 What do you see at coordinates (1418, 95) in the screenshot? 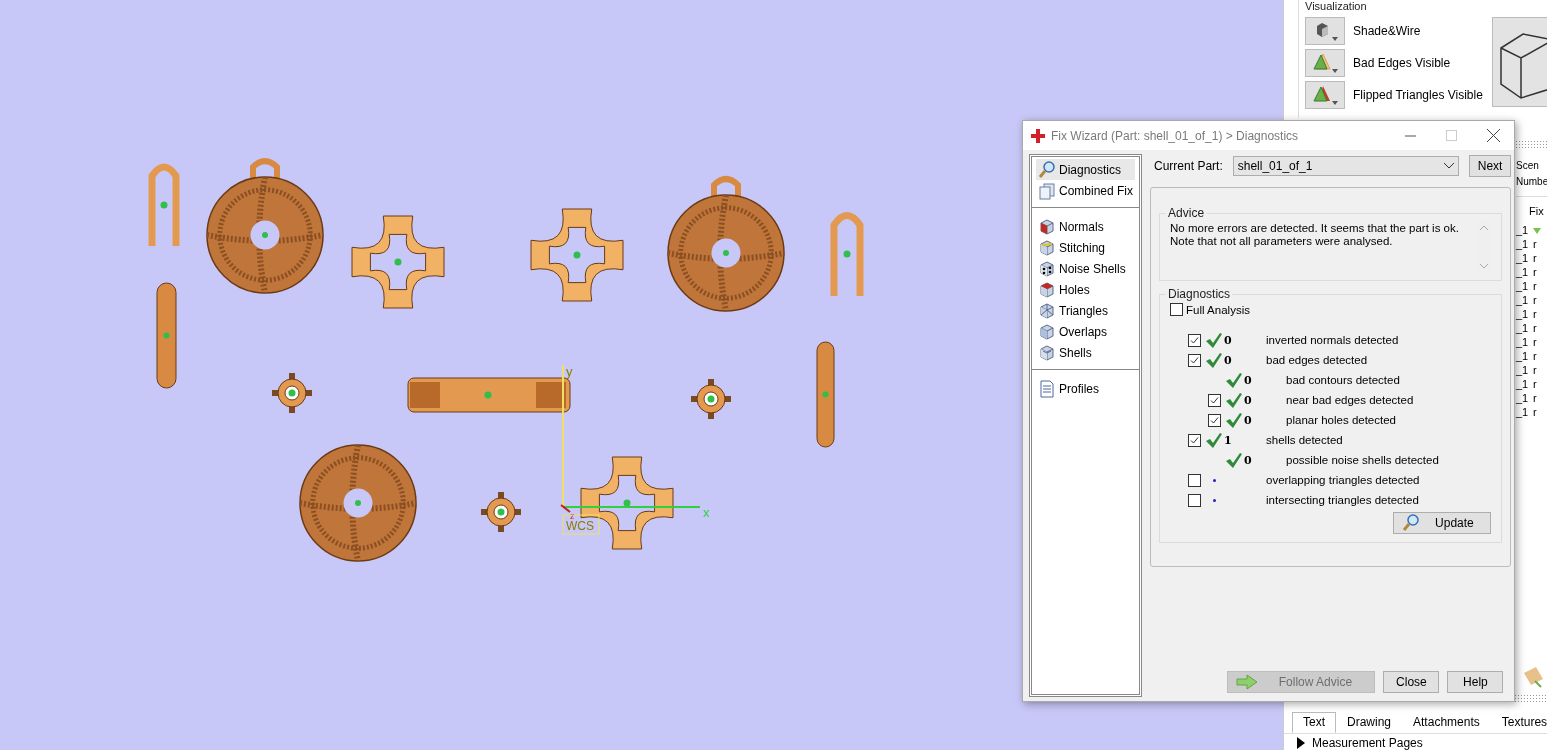
I see `mode-label: Flipped Triangles Visible` at bounding box center [1418, 95].